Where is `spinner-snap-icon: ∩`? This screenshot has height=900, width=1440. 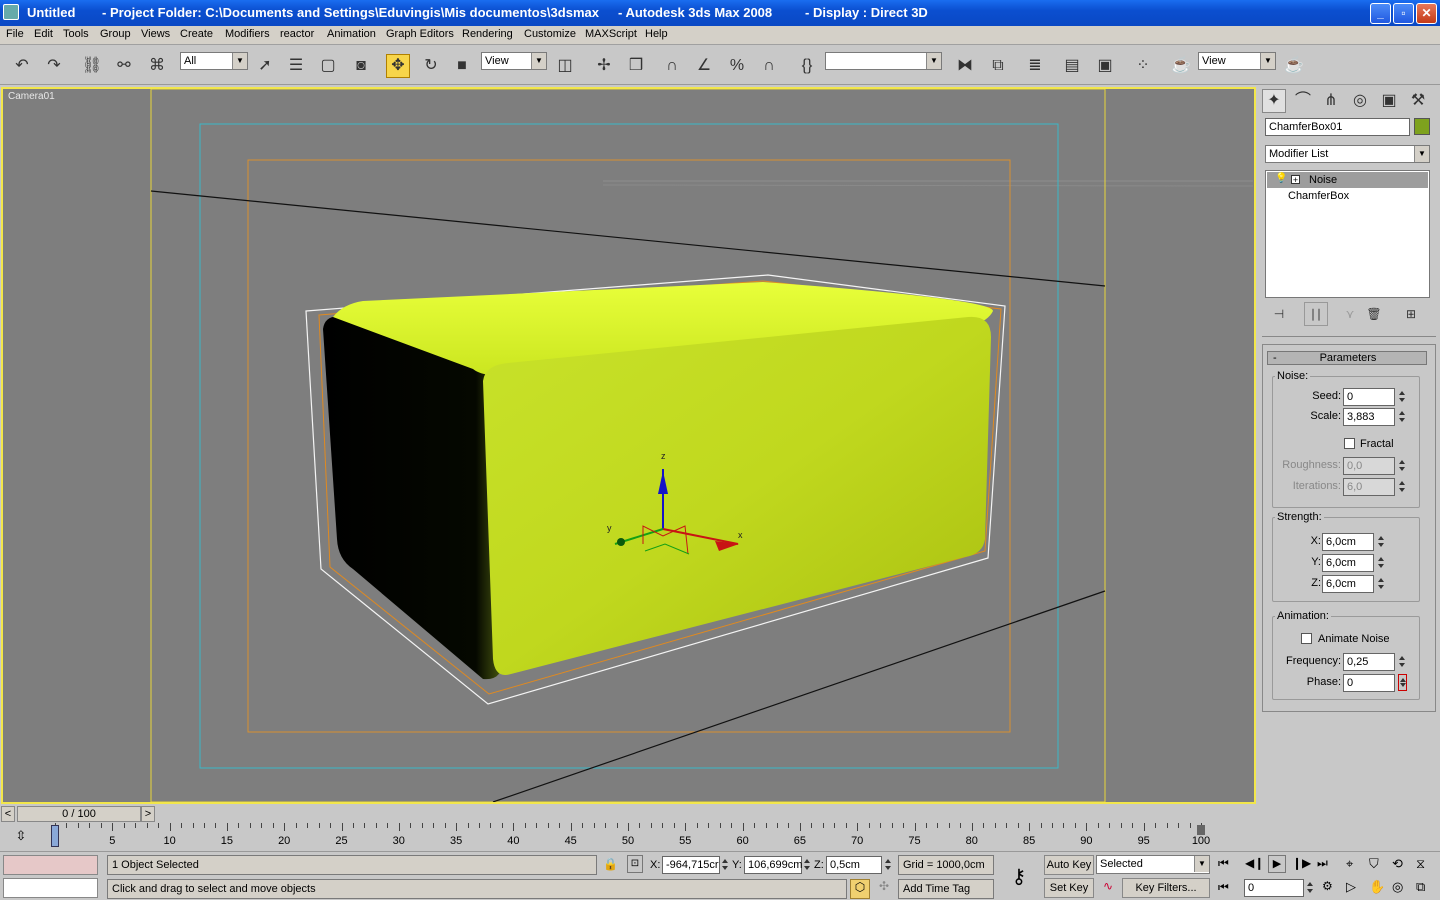
spinner-snap-icon: ∩ is located at coordinates (769, 66).